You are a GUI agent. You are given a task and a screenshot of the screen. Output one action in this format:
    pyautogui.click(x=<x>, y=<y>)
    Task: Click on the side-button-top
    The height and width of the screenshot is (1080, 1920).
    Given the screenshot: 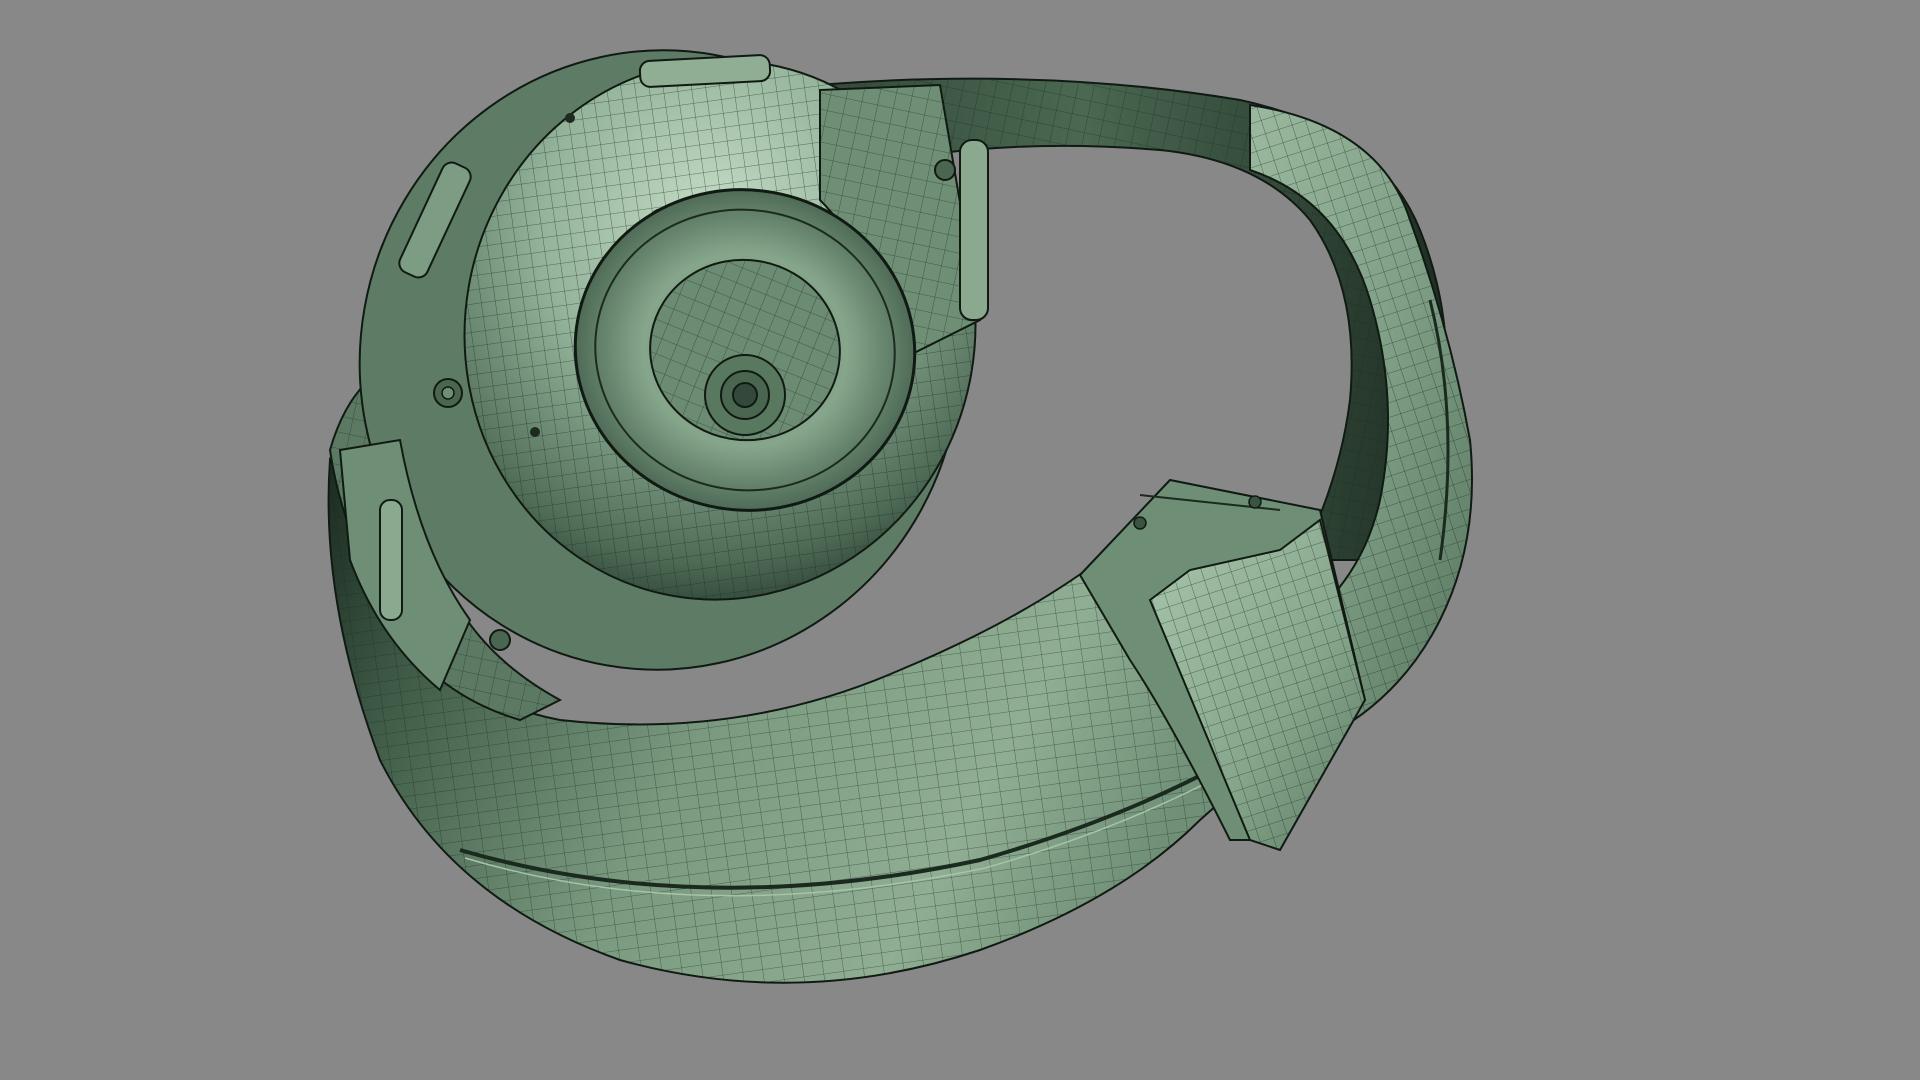 What is the action you would take?
    pyautogui.click(x=705, y=71)
    